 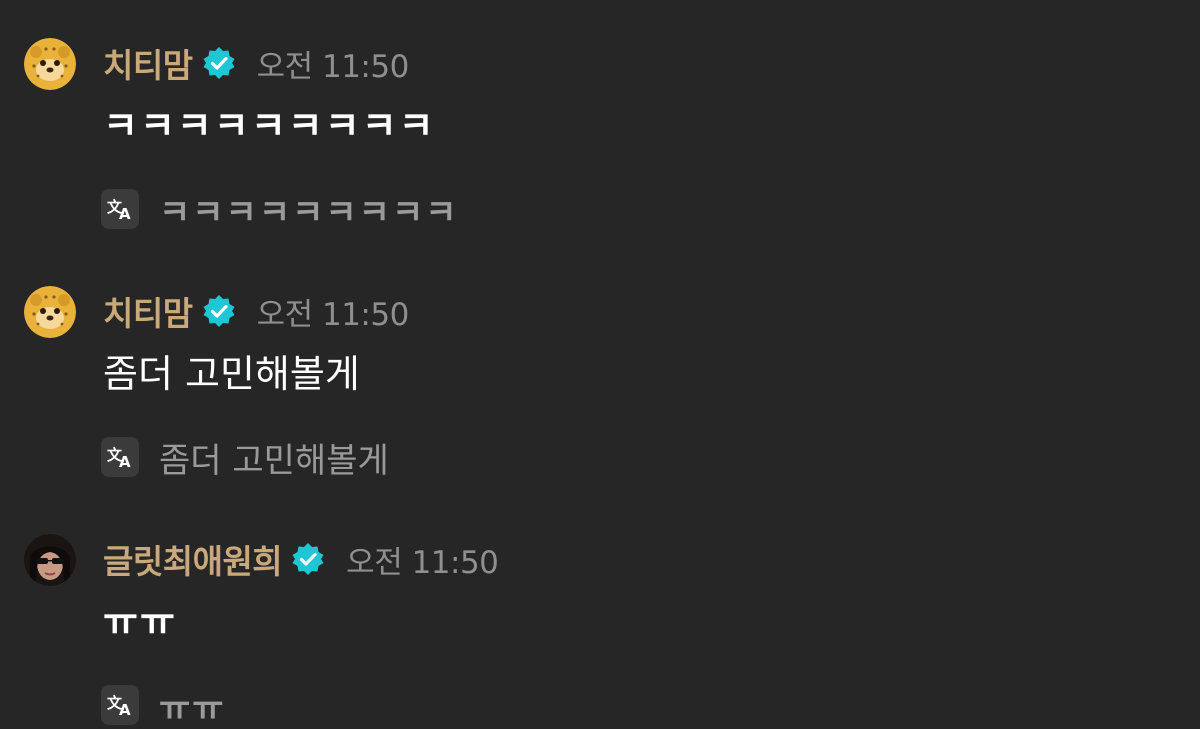 I want to click on message-header: 글릿최애원희 오전 11:50, so click(x=301, y=559).